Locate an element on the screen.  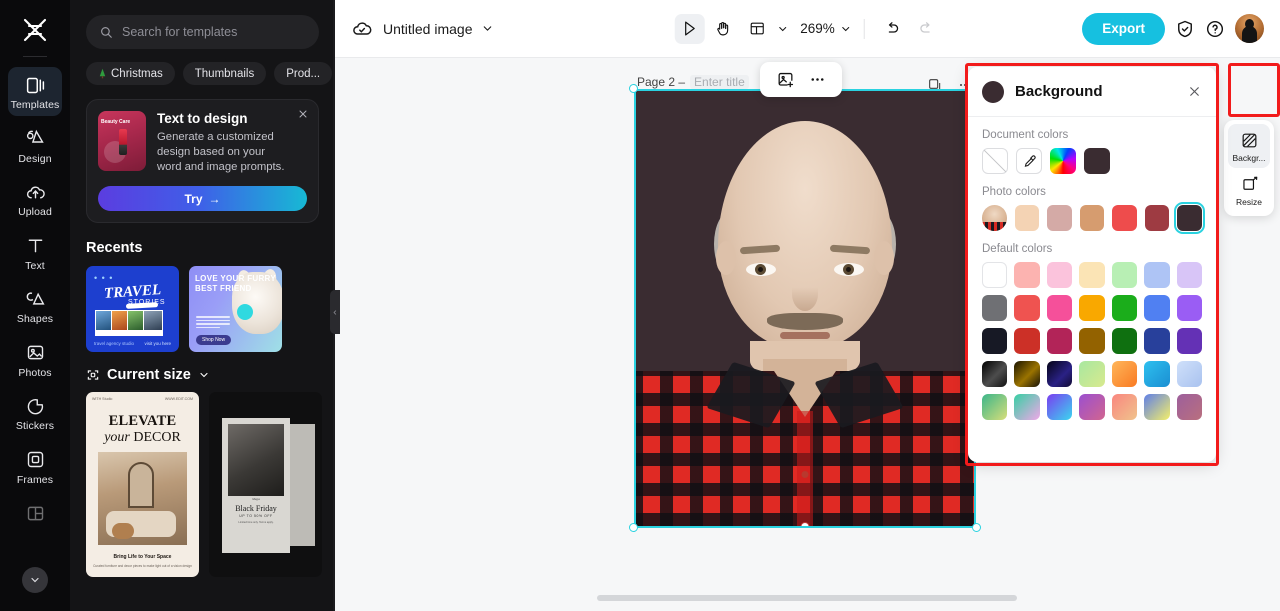
current-size-dropdown: Current size is located at coordinates (210, 375).